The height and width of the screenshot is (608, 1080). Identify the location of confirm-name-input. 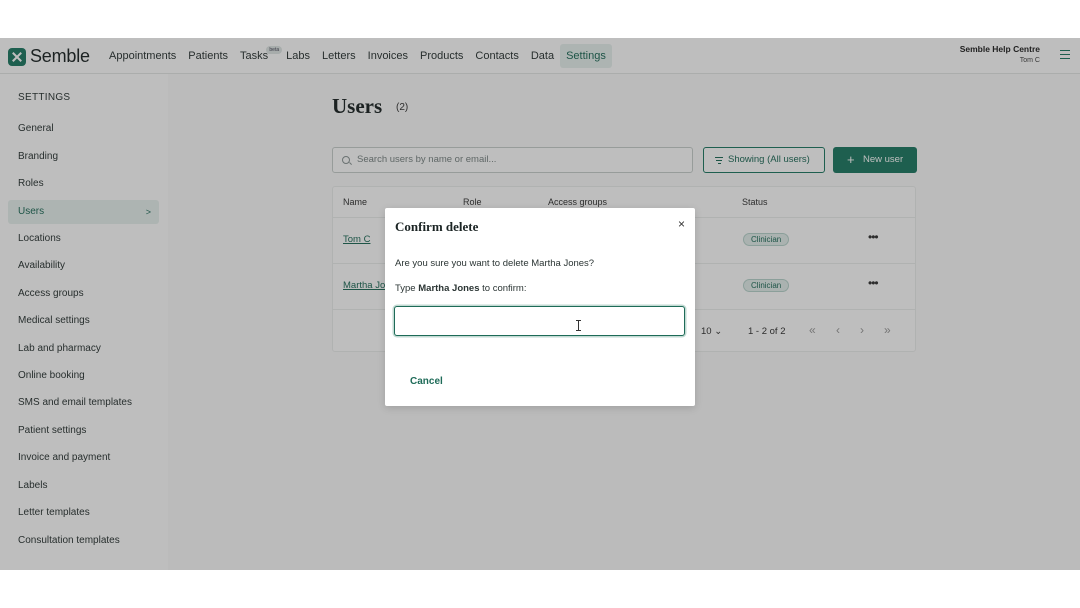
(539, 321).